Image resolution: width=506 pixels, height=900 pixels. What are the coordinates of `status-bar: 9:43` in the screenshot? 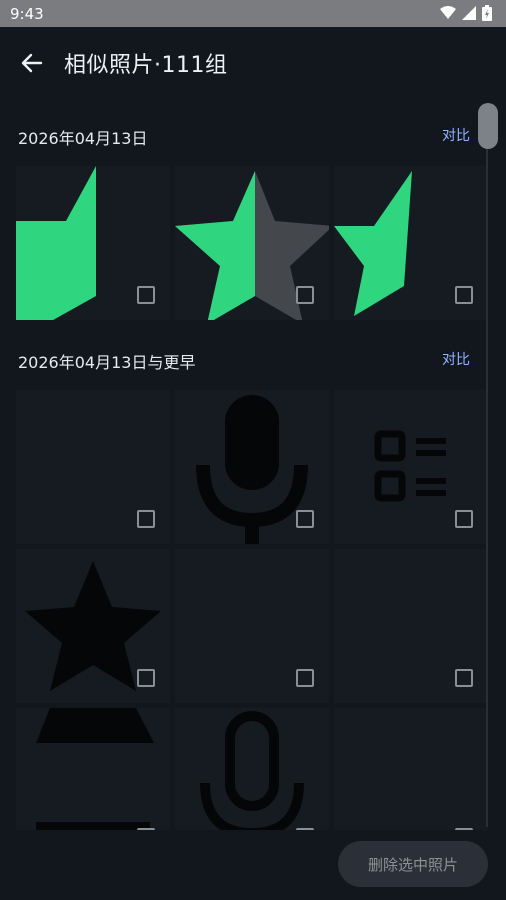 It's located at (253, 13).